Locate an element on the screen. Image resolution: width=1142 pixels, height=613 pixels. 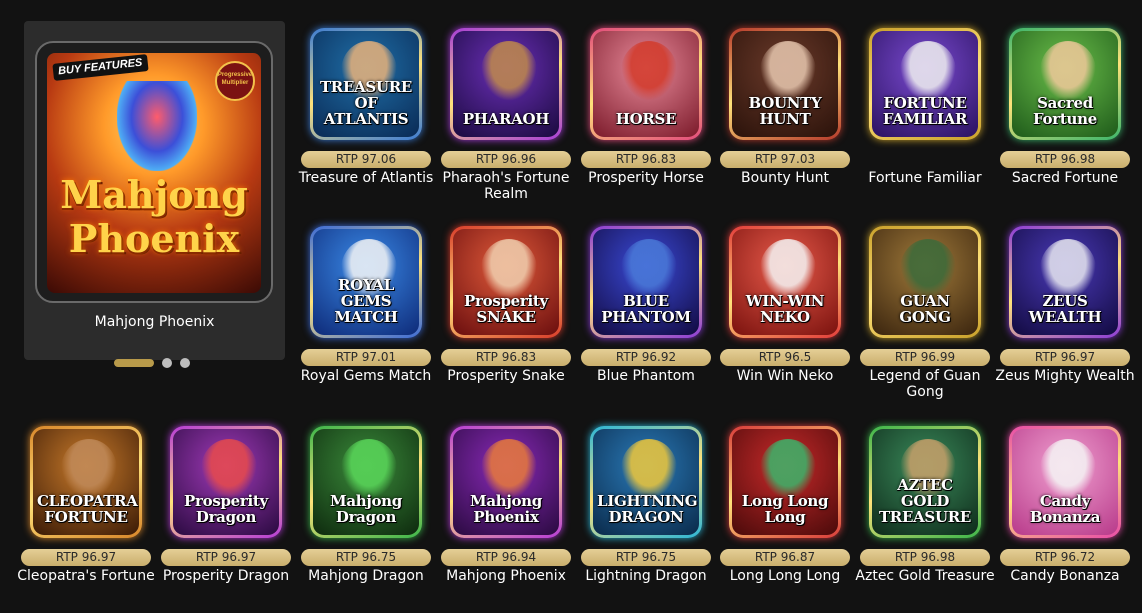
game-tile: AZTEC GOLD TREASURE is located at coordinates (925, 482).